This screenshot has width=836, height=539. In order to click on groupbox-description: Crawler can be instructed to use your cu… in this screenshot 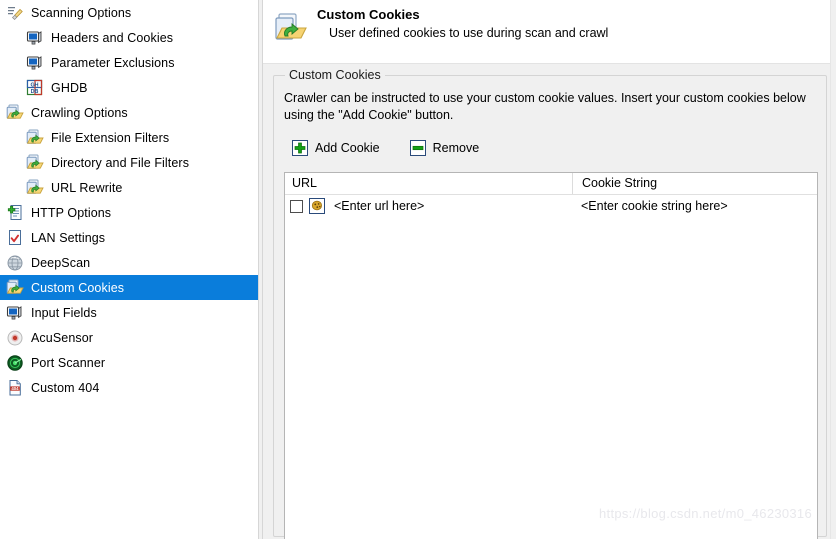, I will do `click(545, 106)`.